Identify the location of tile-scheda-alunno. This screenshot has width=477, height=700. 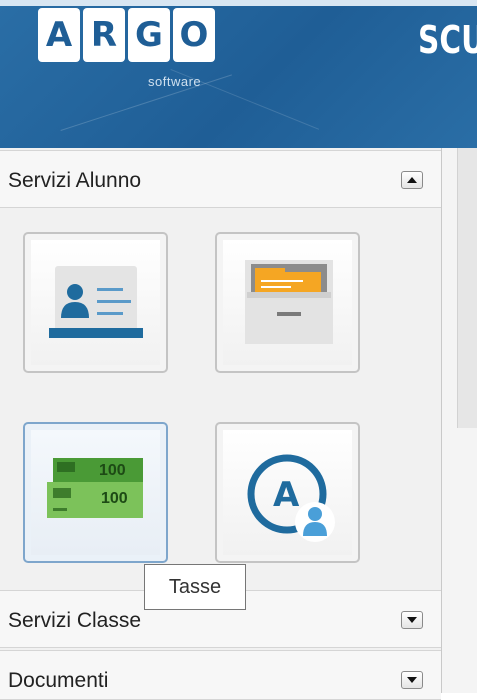
(95, 302).